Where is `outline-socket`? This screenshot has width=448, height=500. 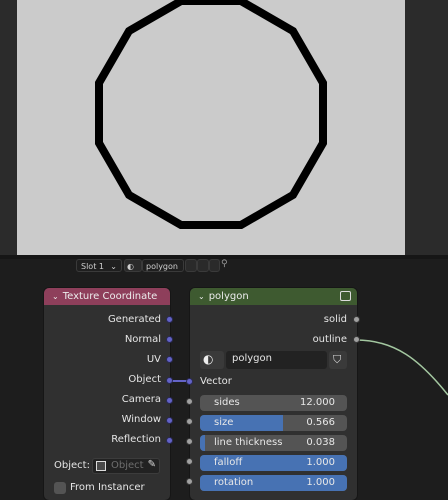 outline-socket is located at coordinates (356, 339).